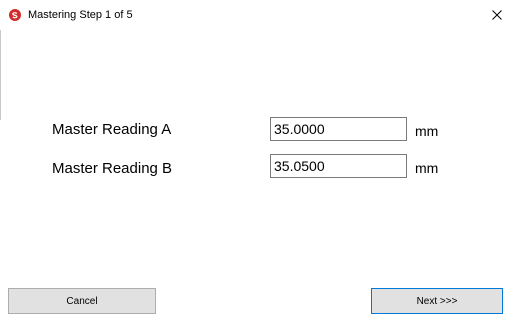  Describe the element at coordinates (256, 15) in the screenshot. I see `title-bar: Mastering Step 1 of 5` at that location.